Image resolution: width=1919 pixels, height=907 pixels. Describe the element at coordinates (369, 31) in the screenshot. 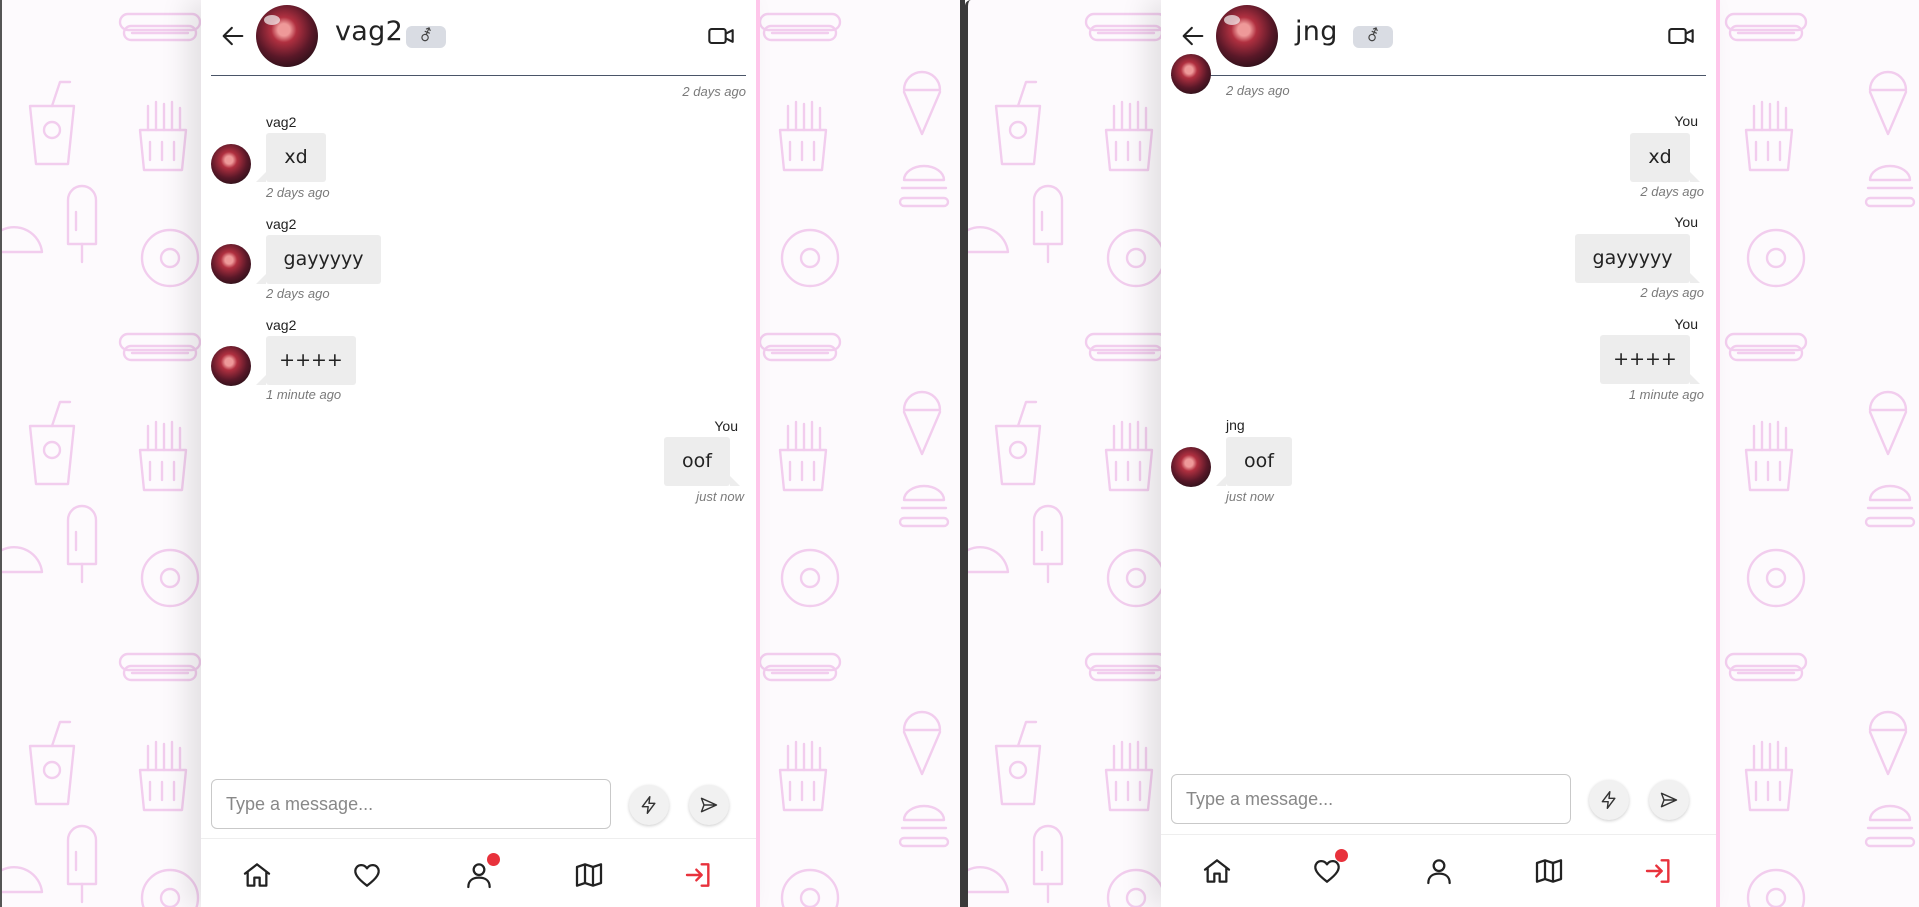

I see `contact-name: vag2` at that location.